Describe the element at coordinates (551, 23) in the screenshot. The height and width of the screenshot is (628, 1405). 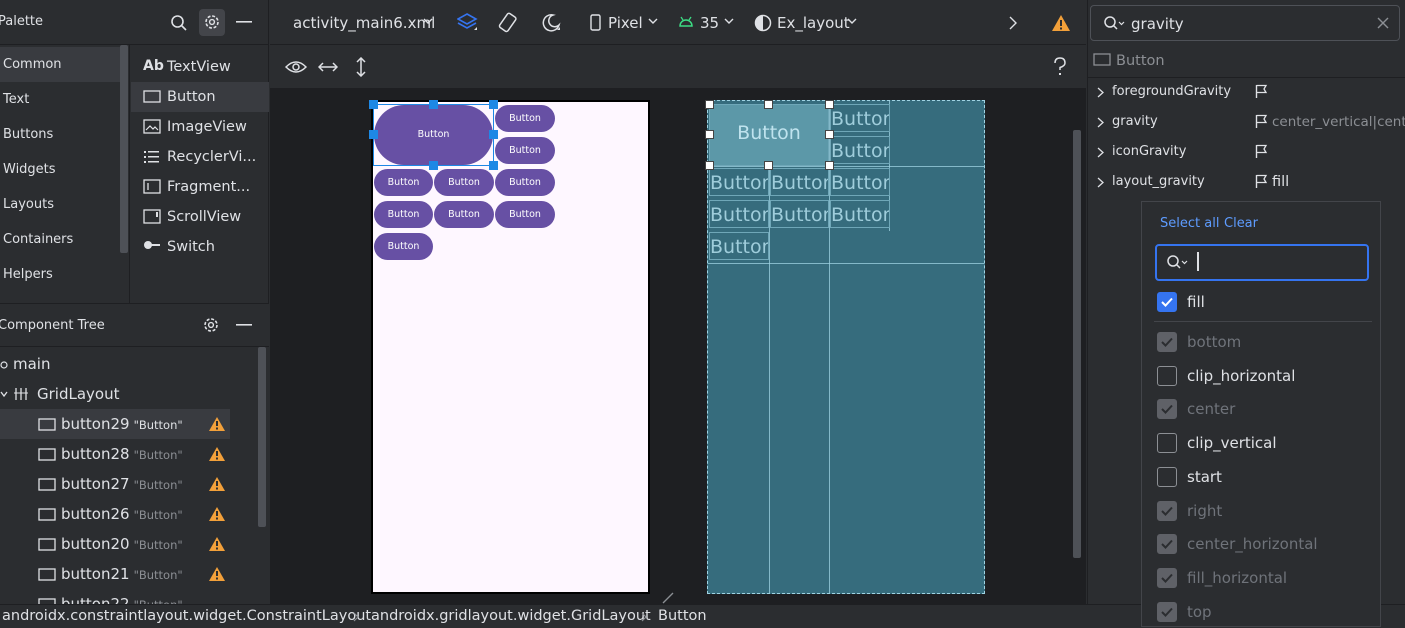
I see `night-mode-icon` at that location.